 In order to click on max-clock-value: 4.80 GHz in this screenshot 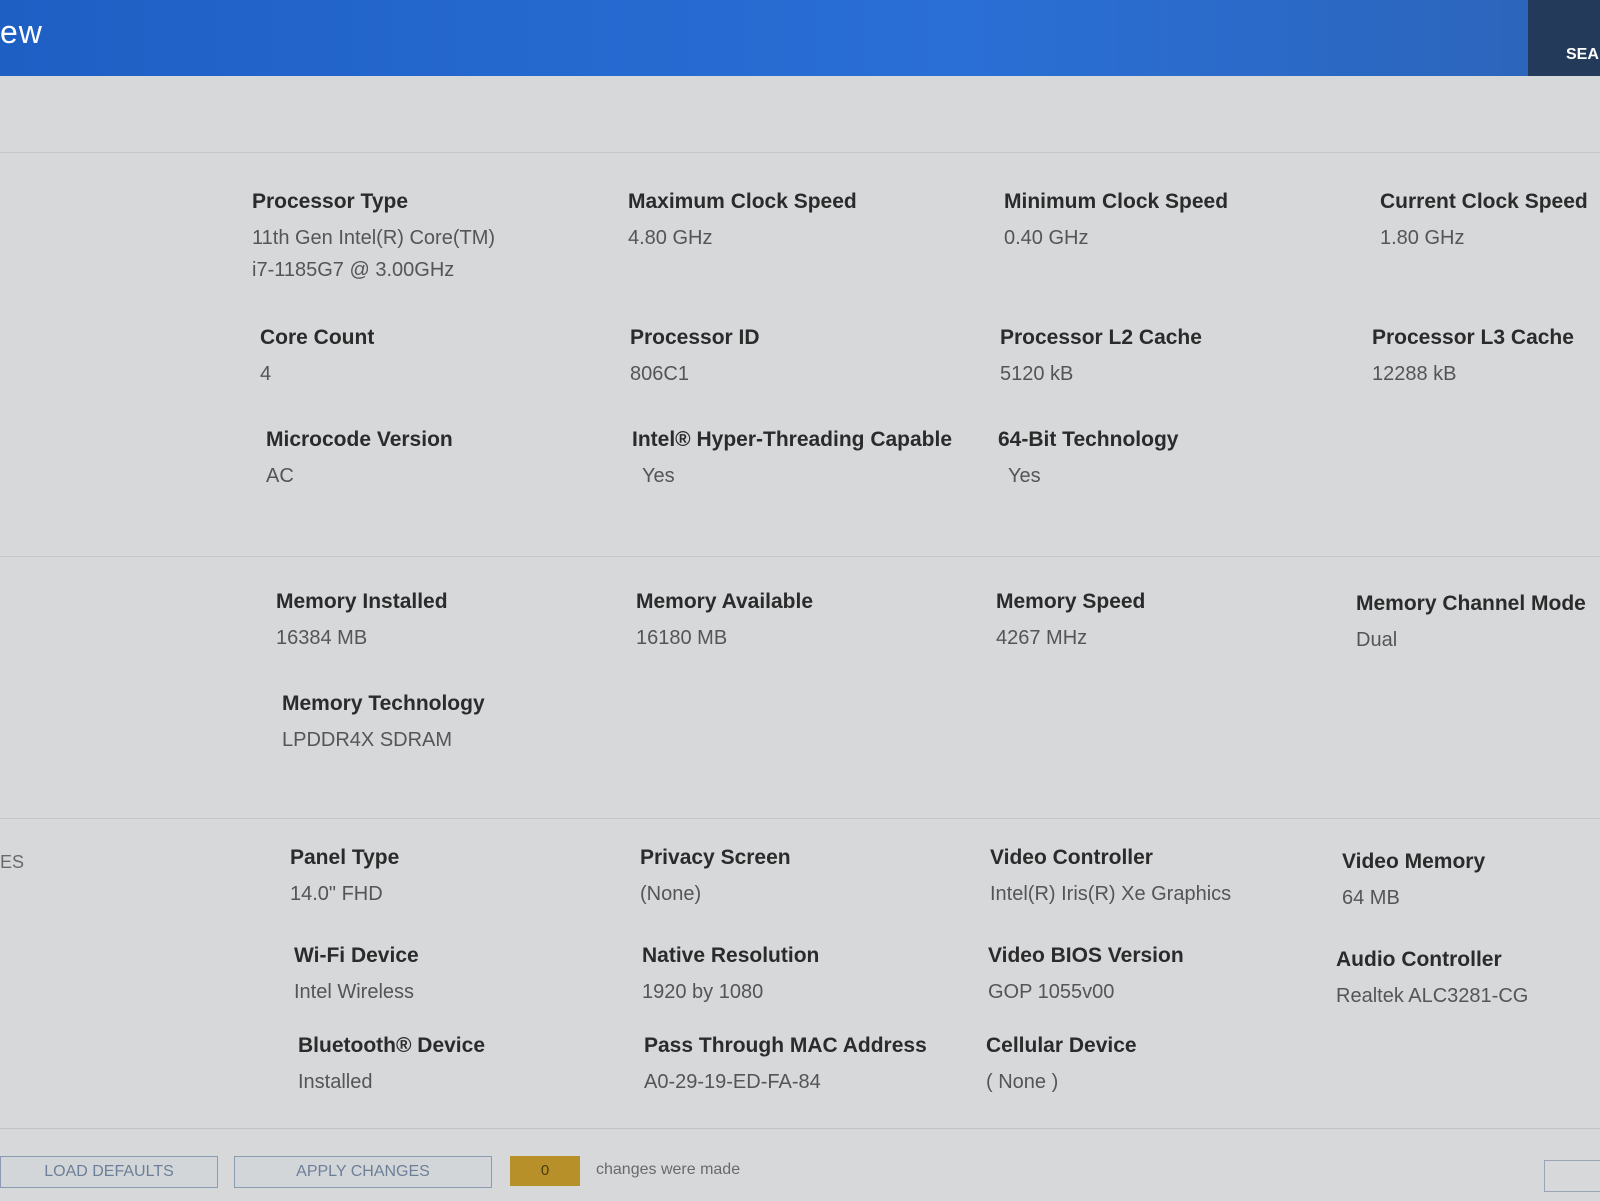, I will do `click(670, 238)`.